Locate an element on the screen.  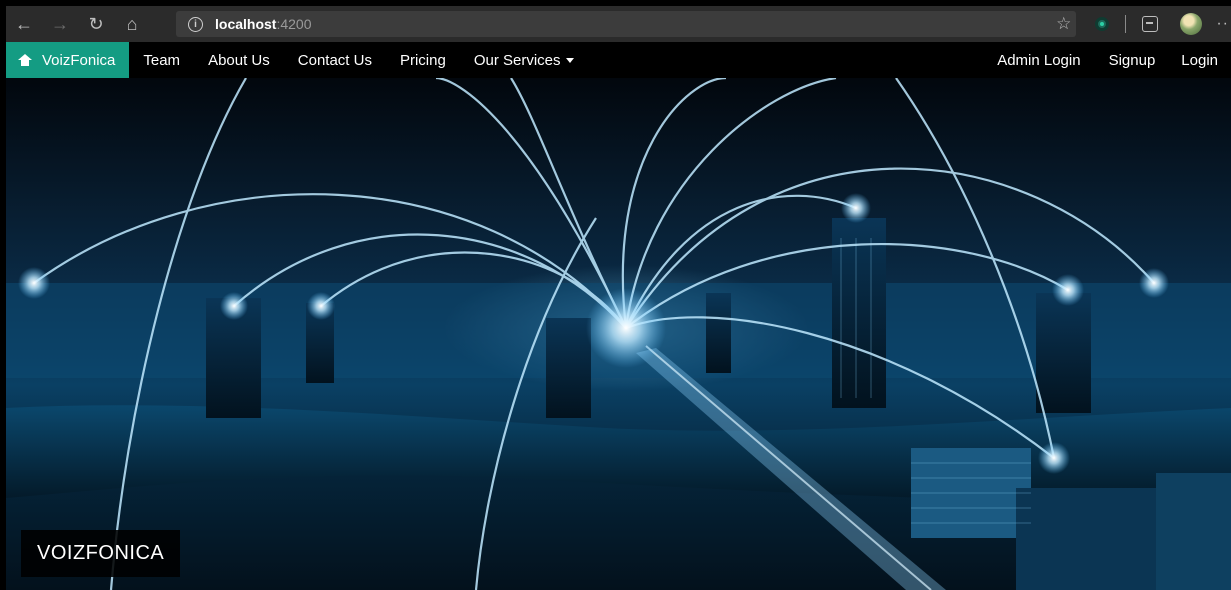
back-button: ← is located at coordinates (24, 24).